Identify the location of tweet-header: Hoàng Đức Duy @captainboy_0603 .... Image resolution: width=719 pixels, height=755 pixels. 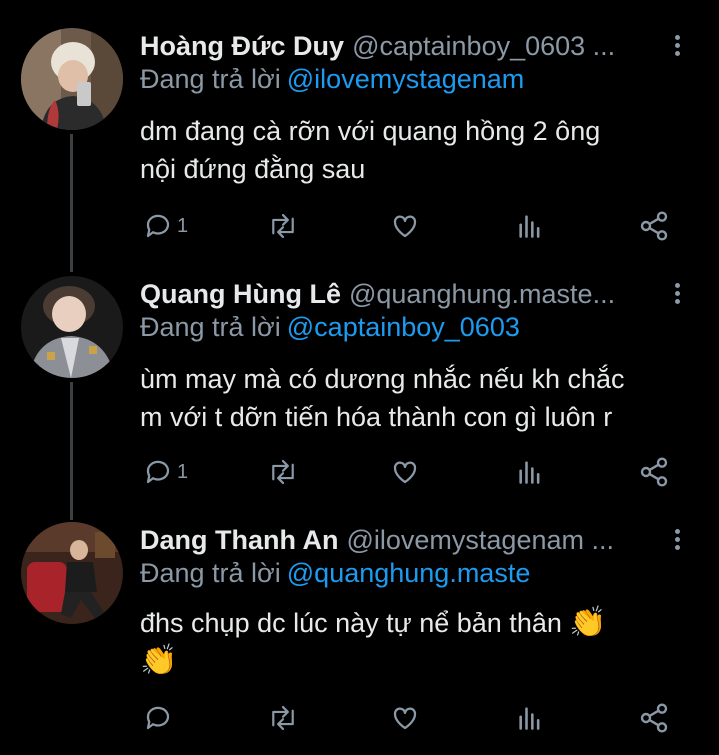
(395, 46).